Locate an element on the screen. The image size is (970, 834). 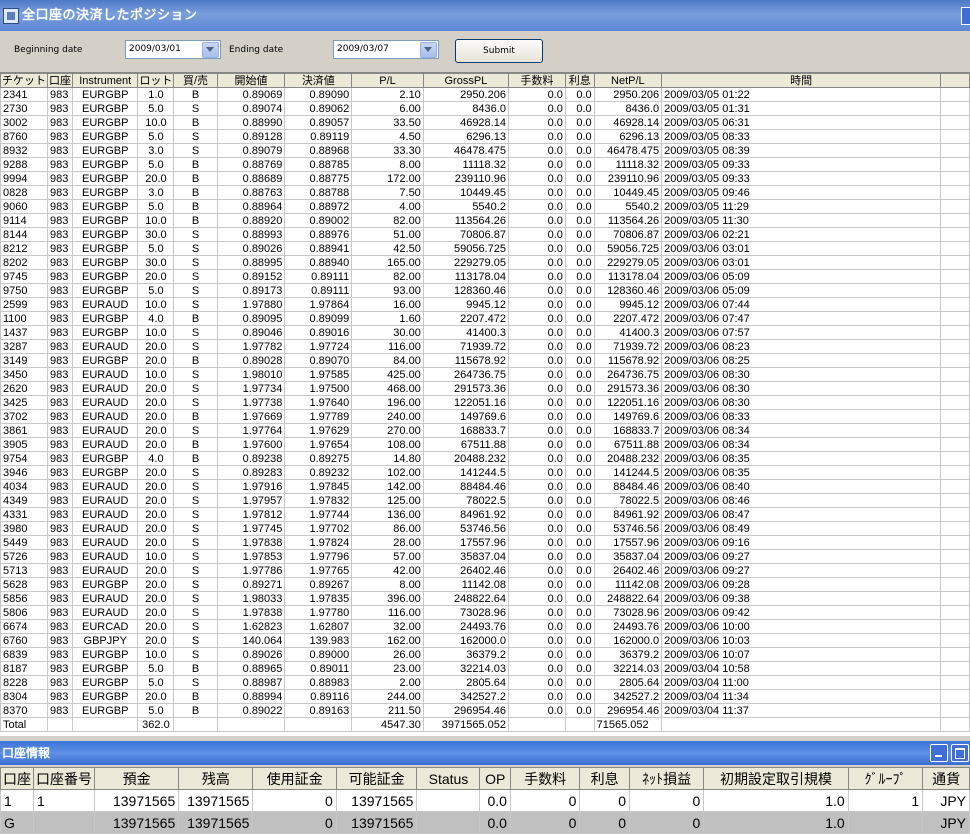
beginning-date-picker: 2009/03/01 is located at coordinates (173, 49).